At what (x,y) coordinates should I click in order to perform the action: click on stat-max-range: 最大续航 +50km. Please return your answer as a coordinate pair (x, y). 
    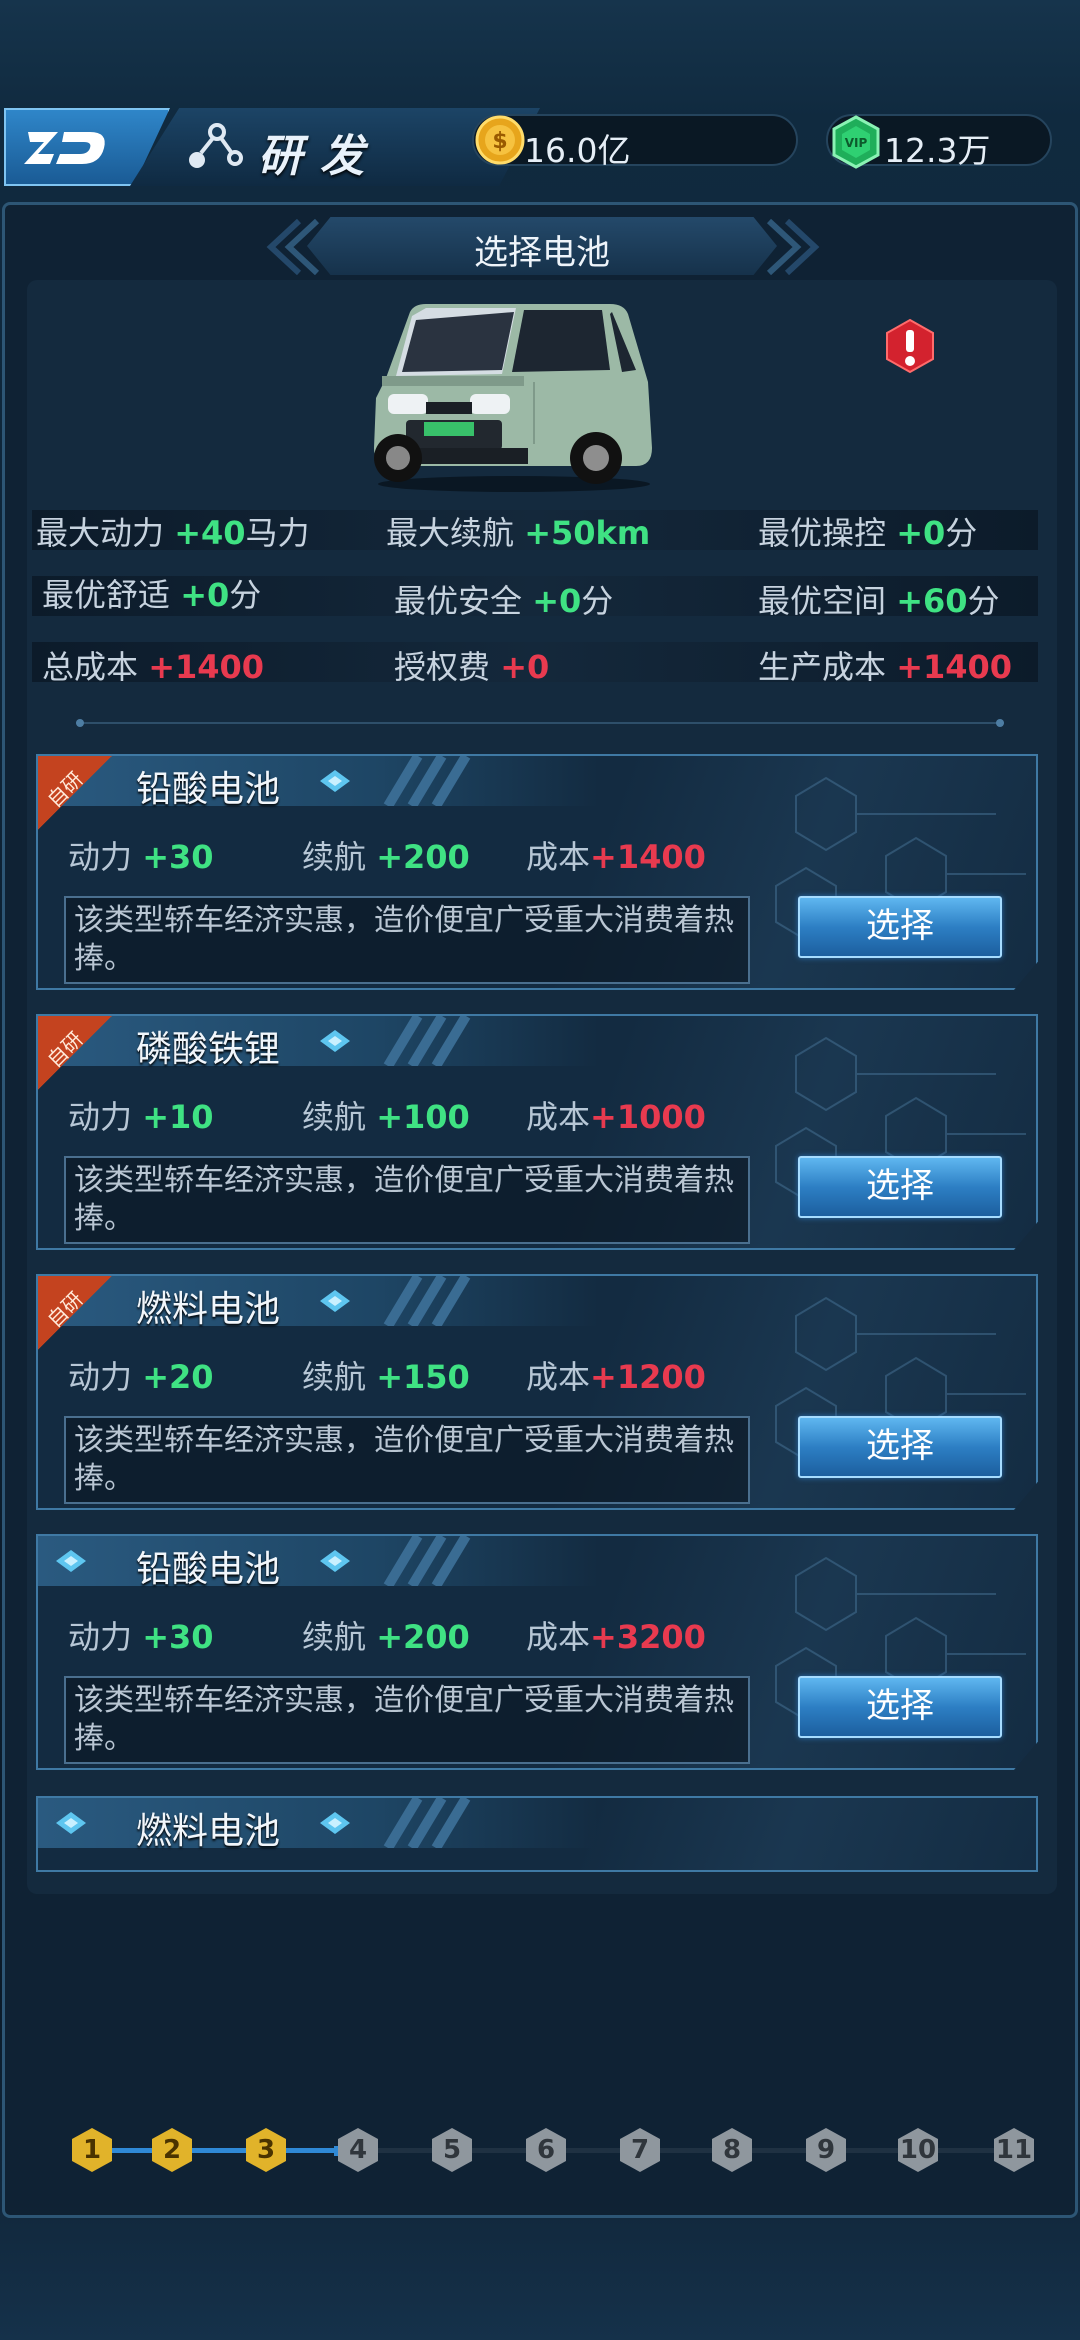
    Looking at the image, I should click on (518, 533).